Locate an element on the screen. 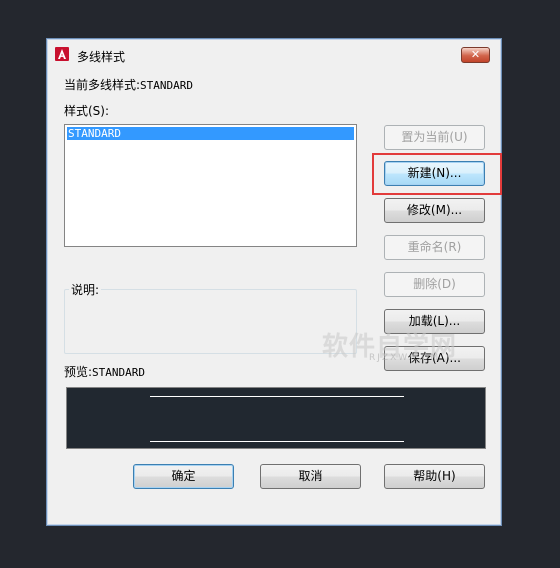 This screenshot has width=560, height=568. new-button-highlight is located at coordinates (437, 174).